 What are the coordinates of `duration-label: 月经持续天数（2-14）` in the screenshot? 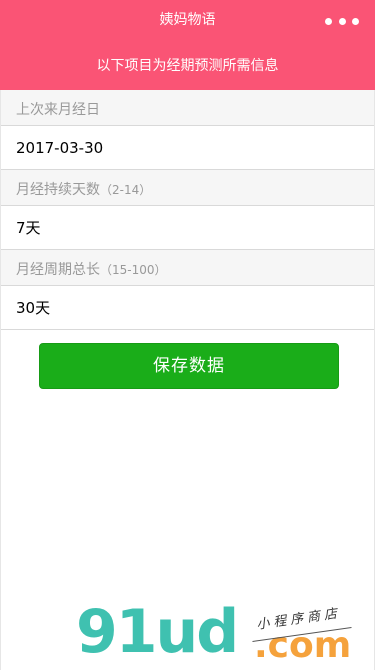 It's located at (187, 188).